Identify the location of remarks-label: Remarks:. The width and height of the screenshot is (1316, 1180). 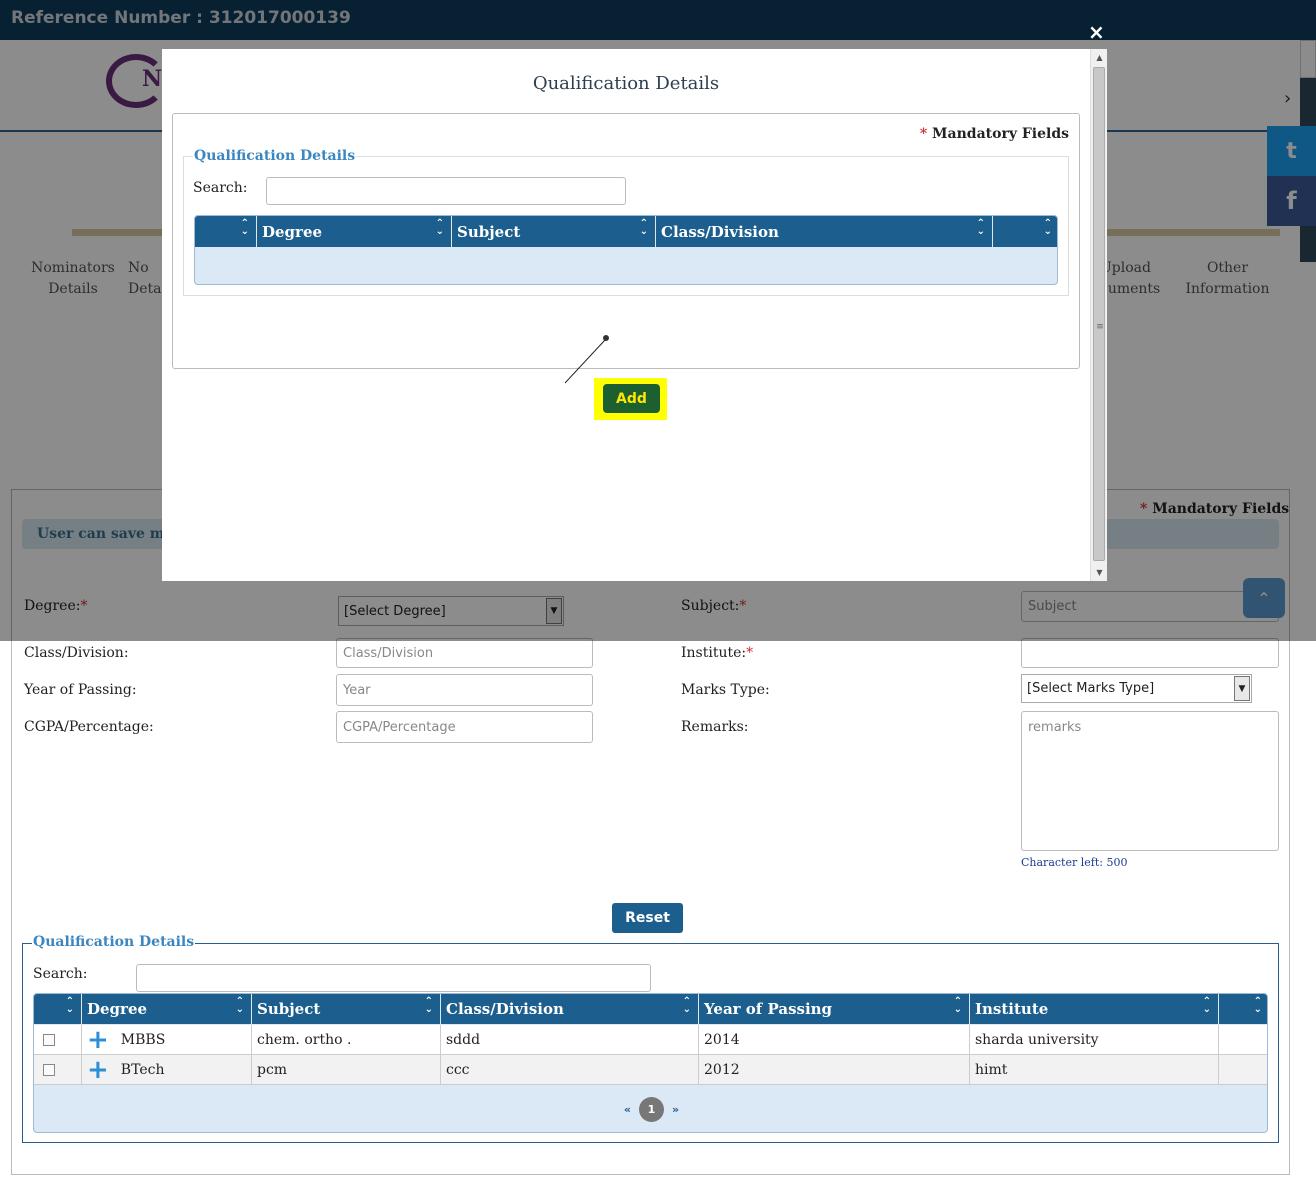
(715, 727).